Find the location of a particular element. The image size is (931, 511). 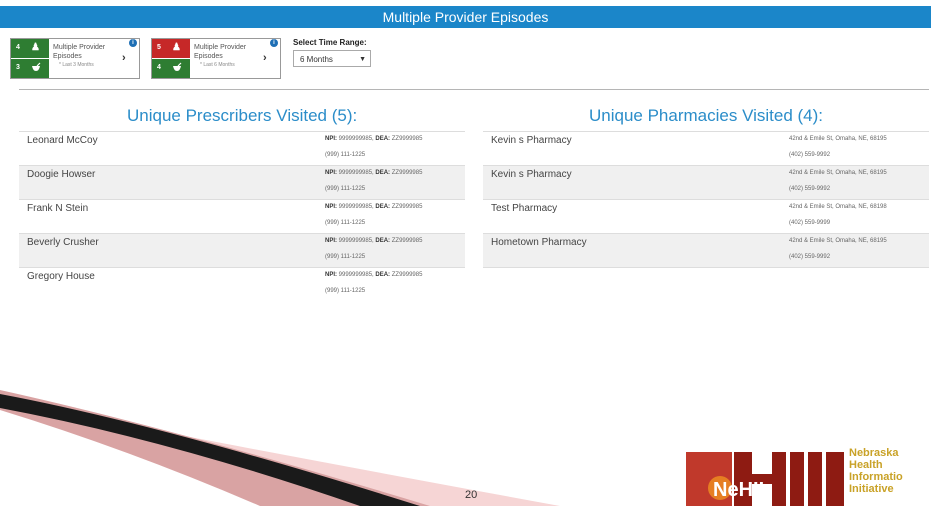

nehii-logo-mark: NeHII is located at coordinates (765, 479).